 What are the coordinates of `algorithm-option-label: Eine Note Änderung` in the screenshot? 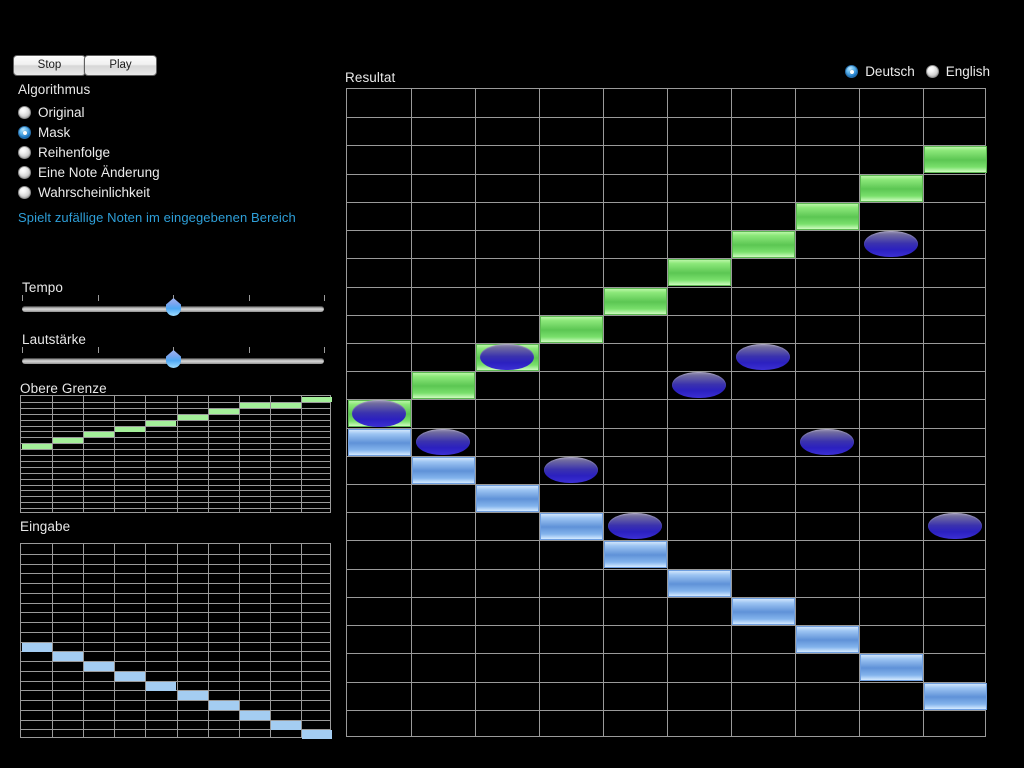 It's located at (99, 172).